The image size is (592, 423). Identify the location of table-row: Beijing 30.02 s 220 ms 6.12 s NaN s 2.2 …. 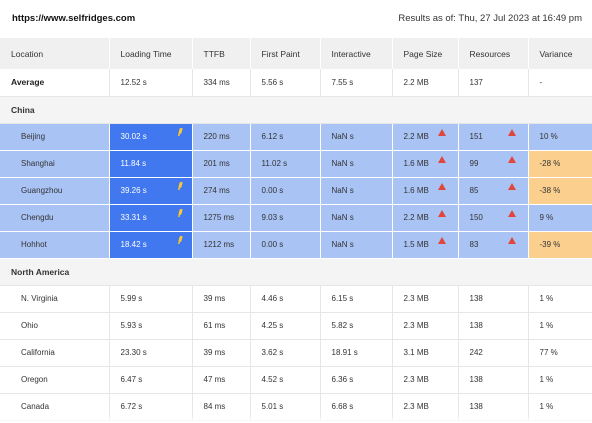
(296, 137).